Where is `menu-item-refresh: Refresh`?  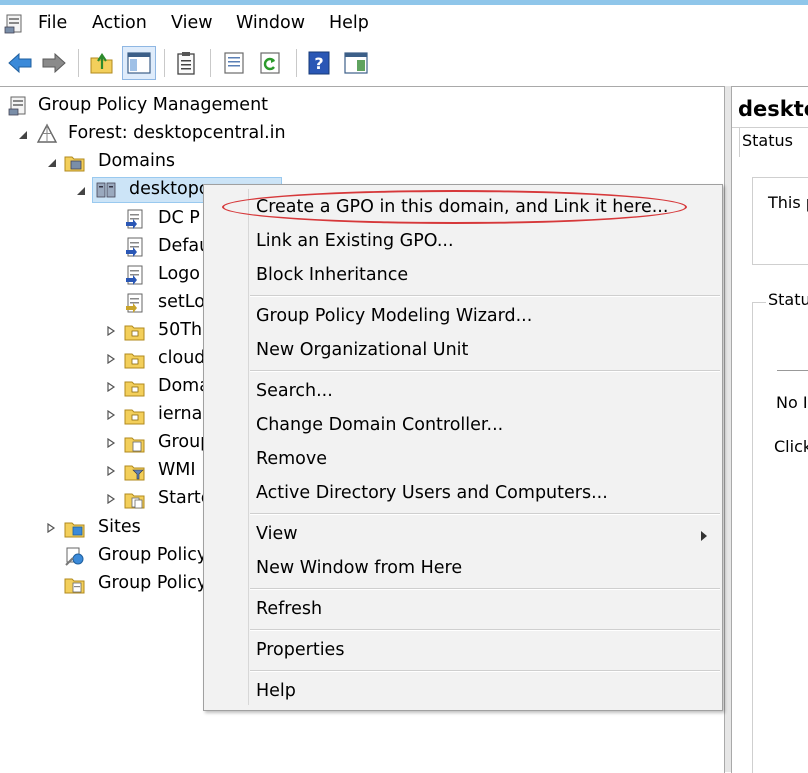 menu-item-refresh: Refresh is located at coordinates (289, 609).